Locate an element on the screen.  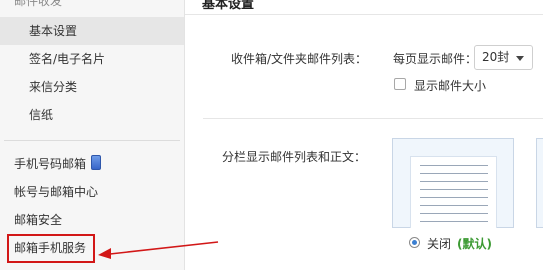
section-divider is located at coordinates (373, 118).